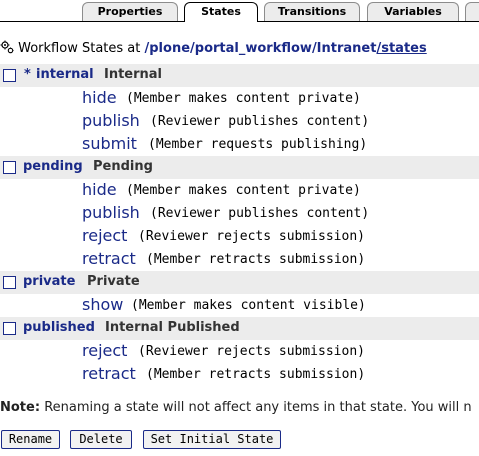 The width and height of the screenshot is (479, 456). What do you see at coordinates (168, 48) in the screenshot?
I see `breadcrumb-plone: /plone` at bounding box center [168, 48].